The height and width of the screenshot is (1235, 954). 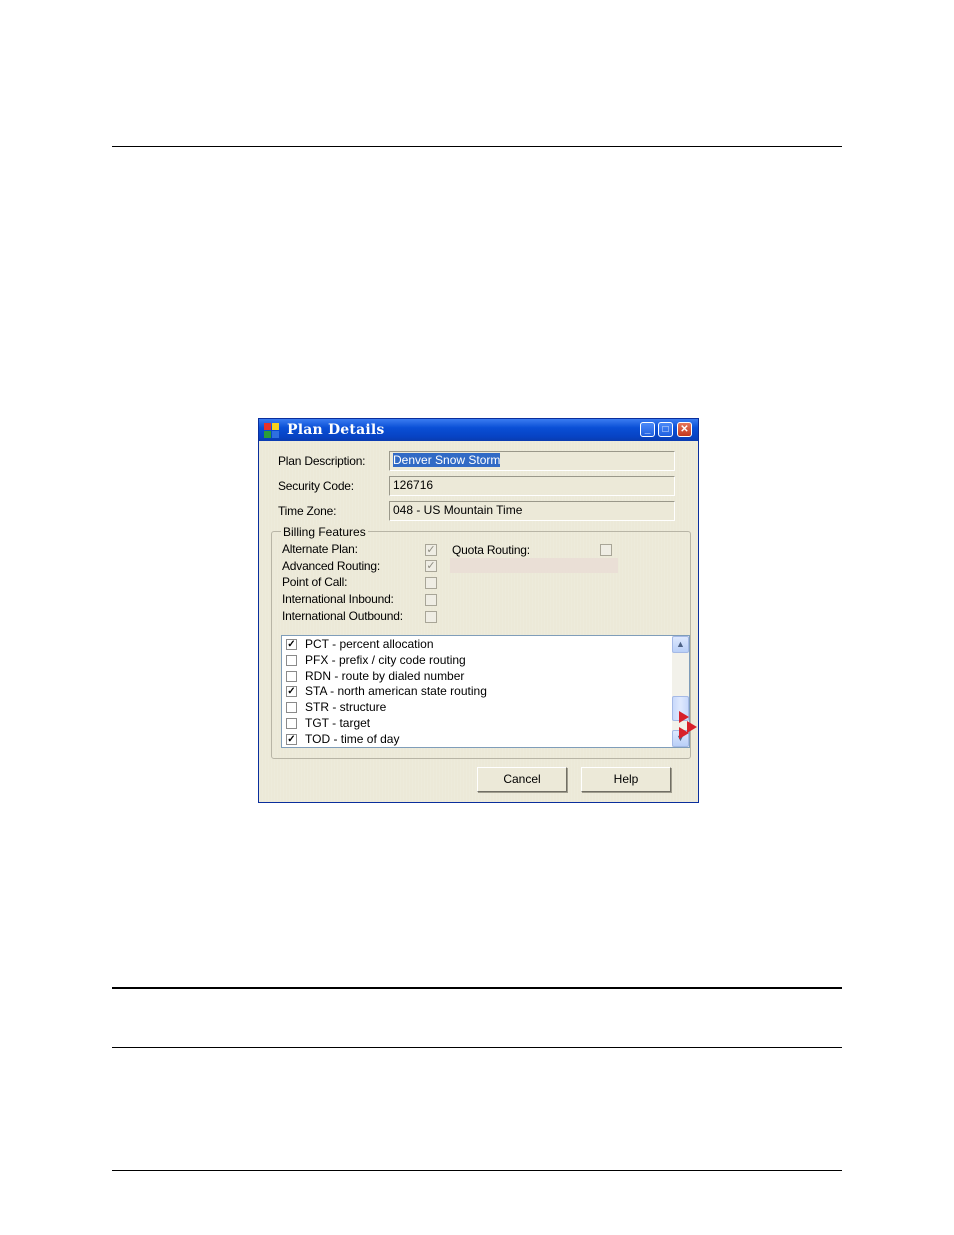 What do you see at coordinates (307, 511) in the screenshot?
I see `time-zone-label: Time Zone:` at bounding box center [307, 511].